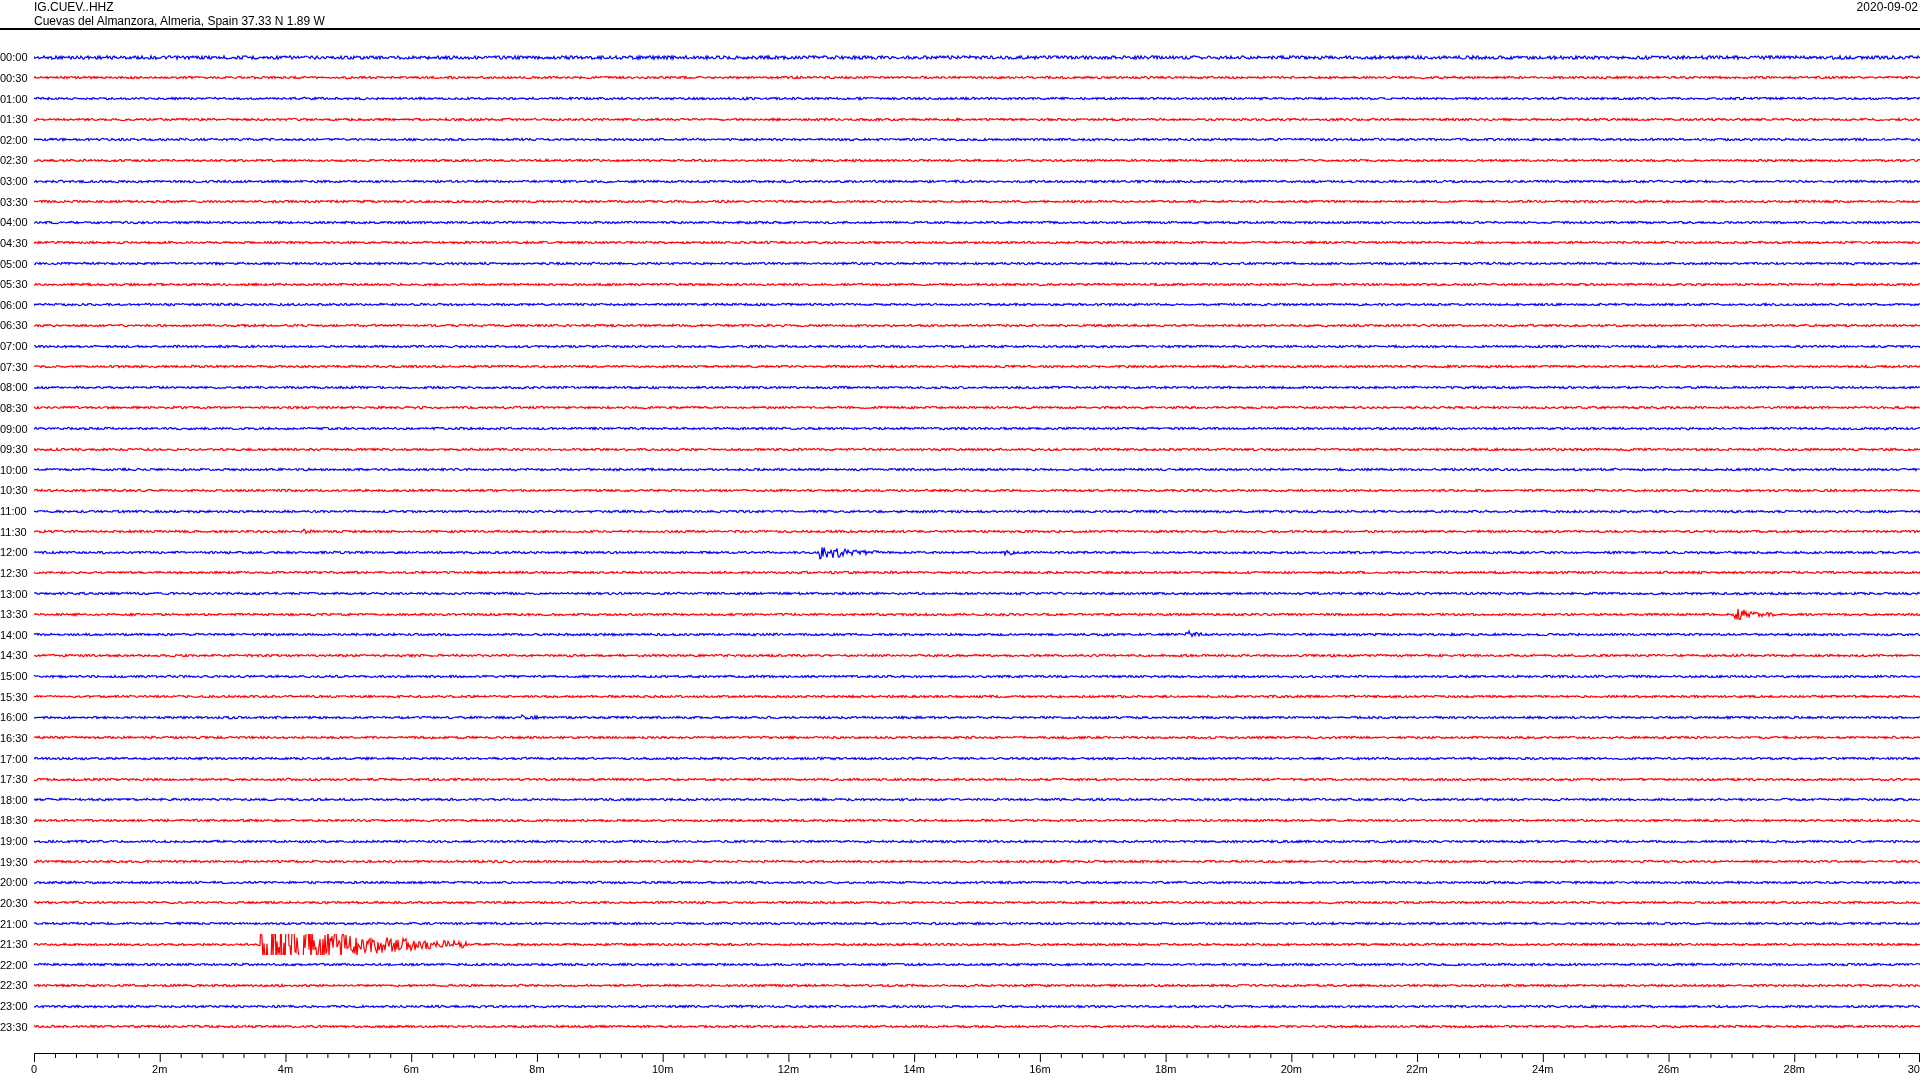 This screenshot has width=1920, height=1080. What do you see at coordinates (537, 1069) in the screenshot?
I see `axis-tick-label: 8m` at bounding box center [537, 1069].